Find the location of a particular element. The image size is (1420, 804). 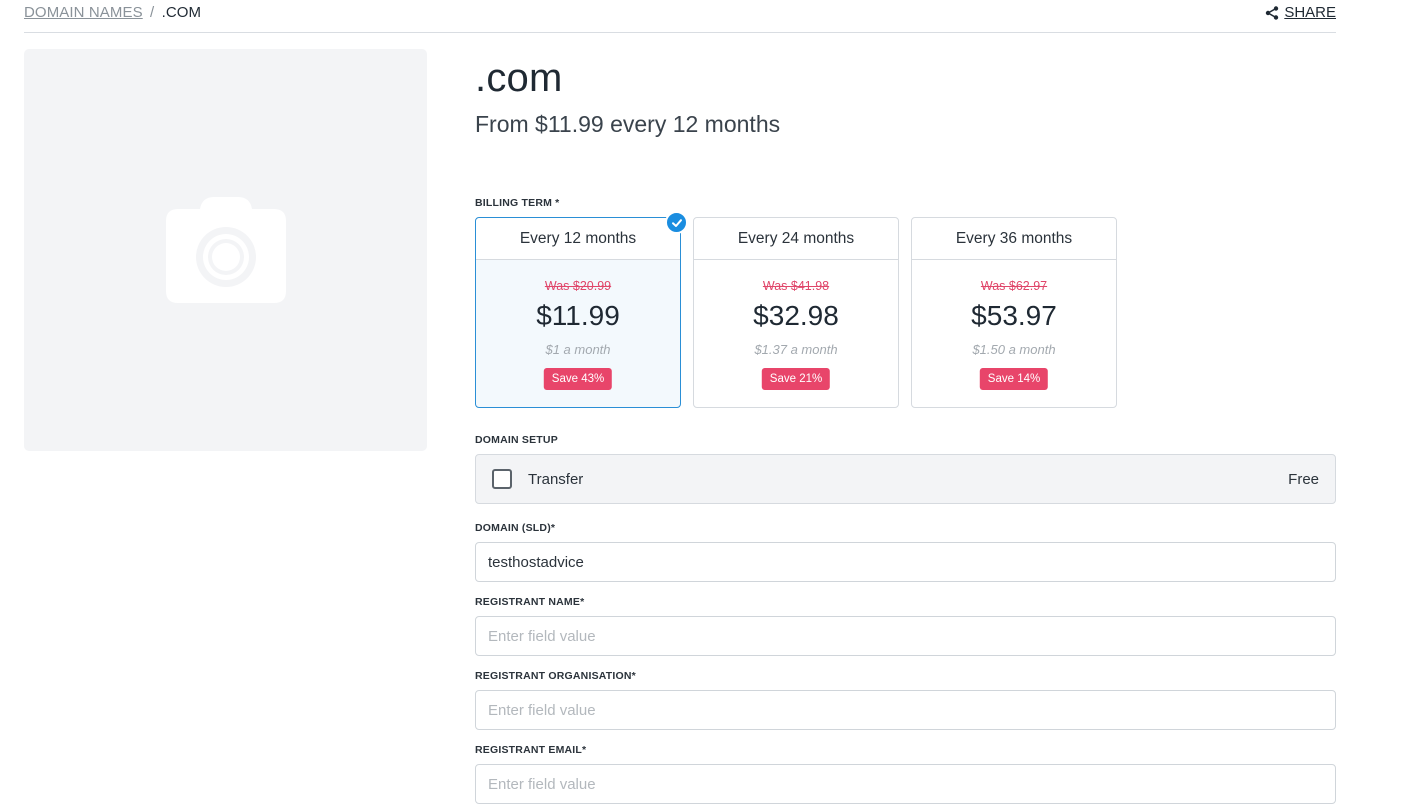

term-was-price: Was $62.97 is located at coordinates (1014, 286).